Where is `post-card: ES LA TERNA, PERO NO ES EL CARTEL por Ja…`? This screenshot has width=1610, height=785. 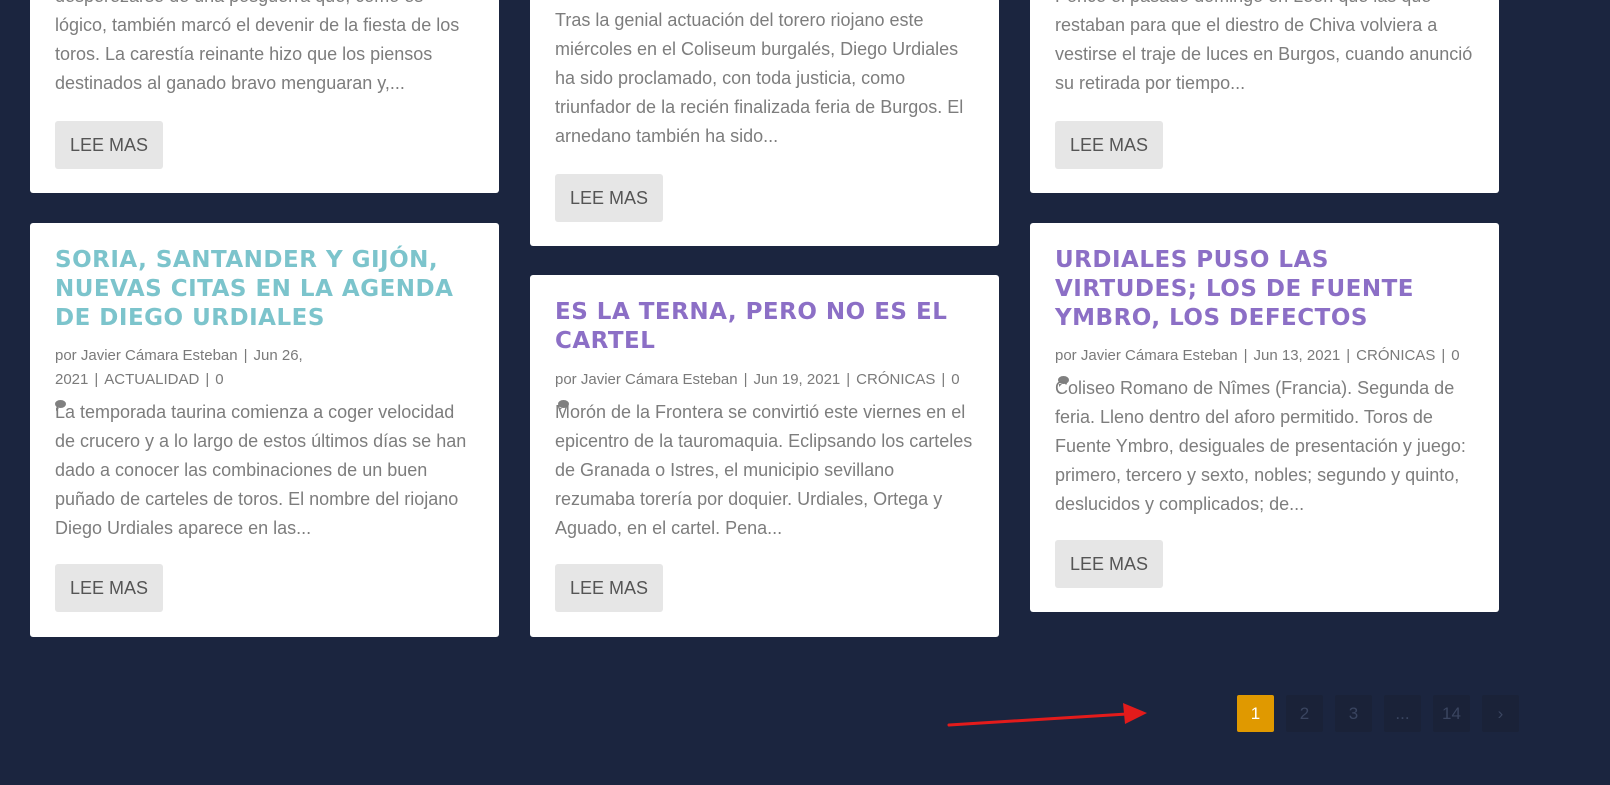
post-card: ES LA TERNA, PERO NO ES EL CARTEL por Ja… is located at coordinates (764, 456).